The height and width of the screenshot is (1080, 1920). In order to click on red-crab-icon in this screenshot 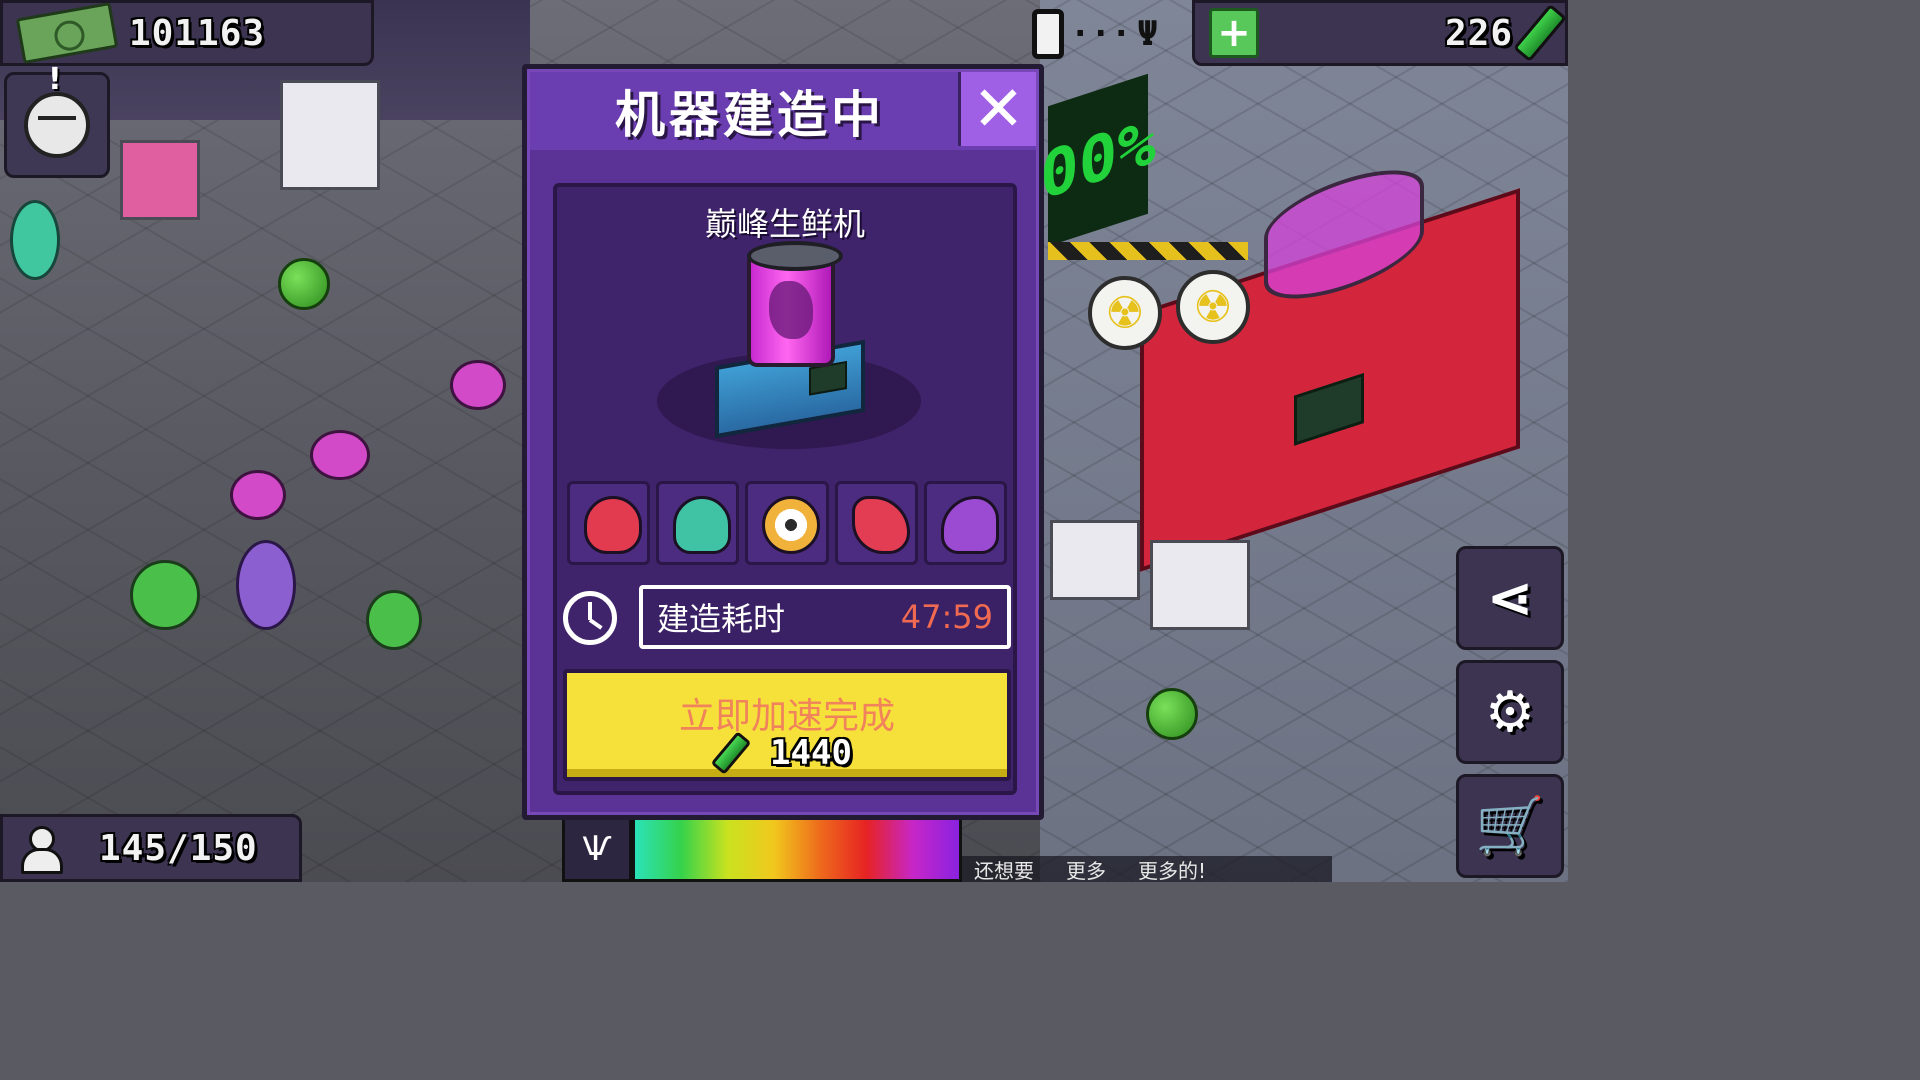, I will do `click(880, 525)`.